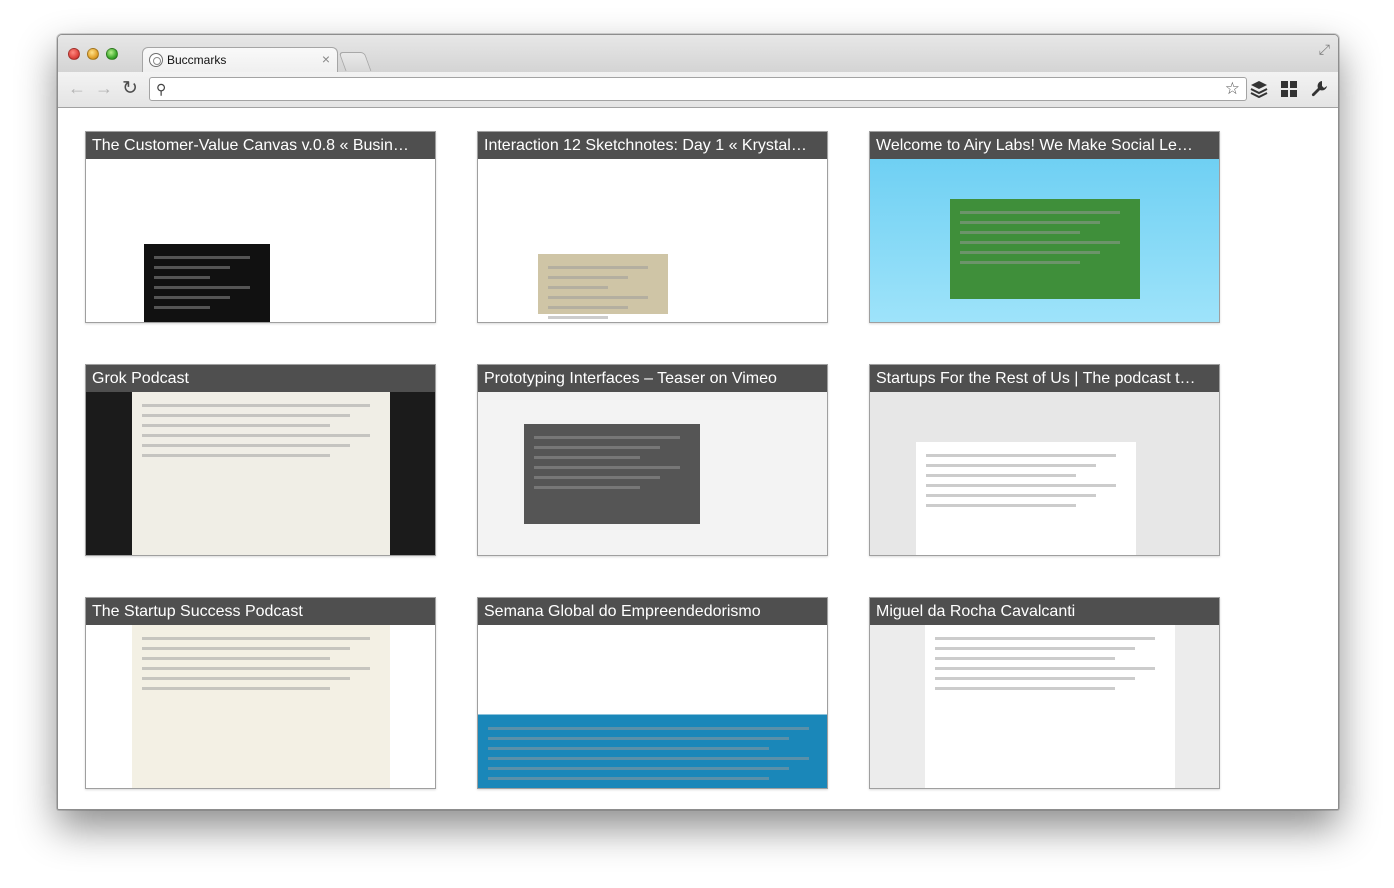  Describe the element at coordinates (104, 88) in the screenshot. I see `forward-button: →` at that location.